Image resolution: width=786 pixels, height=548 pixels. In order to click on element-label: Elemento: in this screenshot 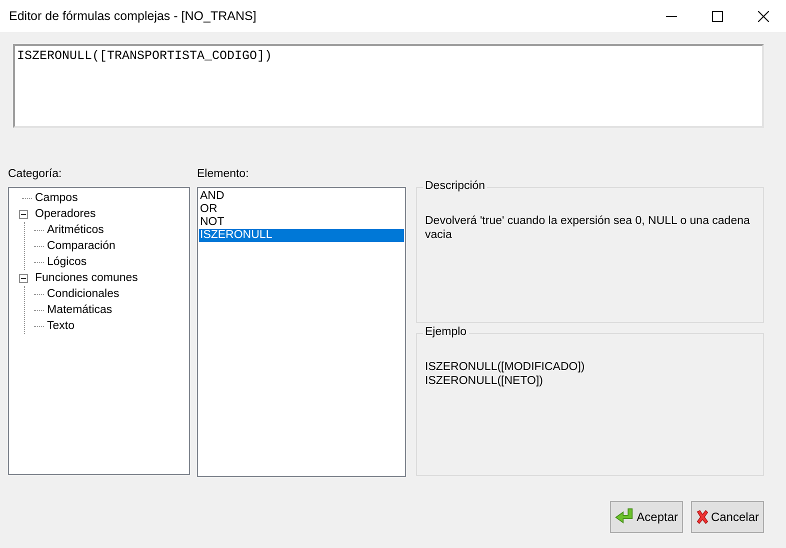, I will do `click(223, 174)`.